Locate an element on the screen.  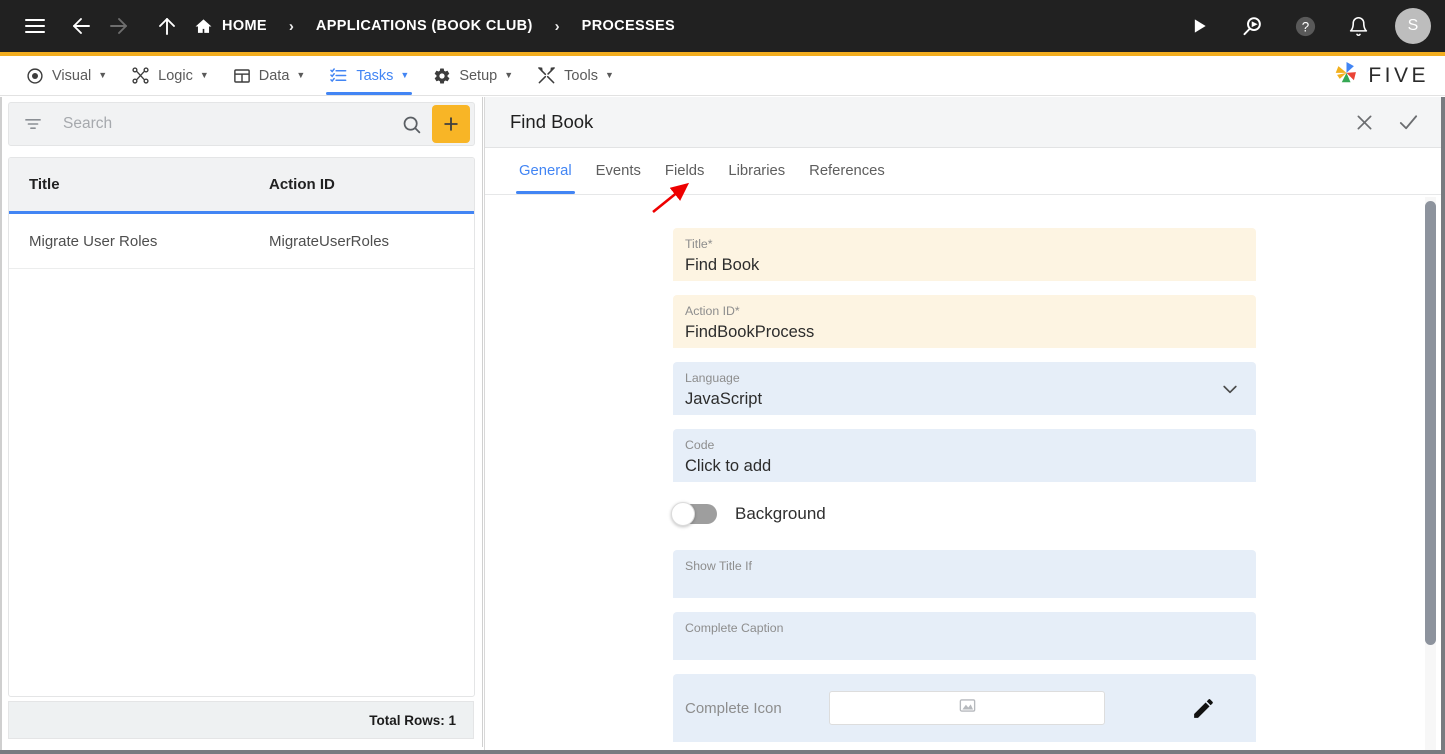
menu-item-logic: Logic ▼ is located at coordinates (170, 75).